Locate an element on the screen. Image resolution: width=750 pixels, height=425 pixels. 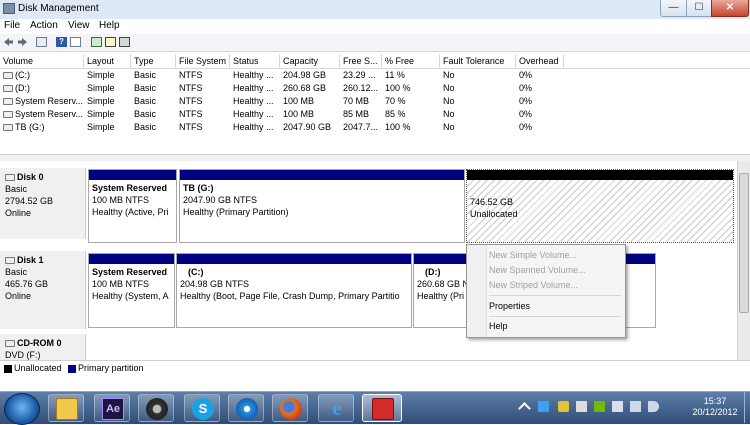
tray-device-icon is located at coordinates (581, 406).